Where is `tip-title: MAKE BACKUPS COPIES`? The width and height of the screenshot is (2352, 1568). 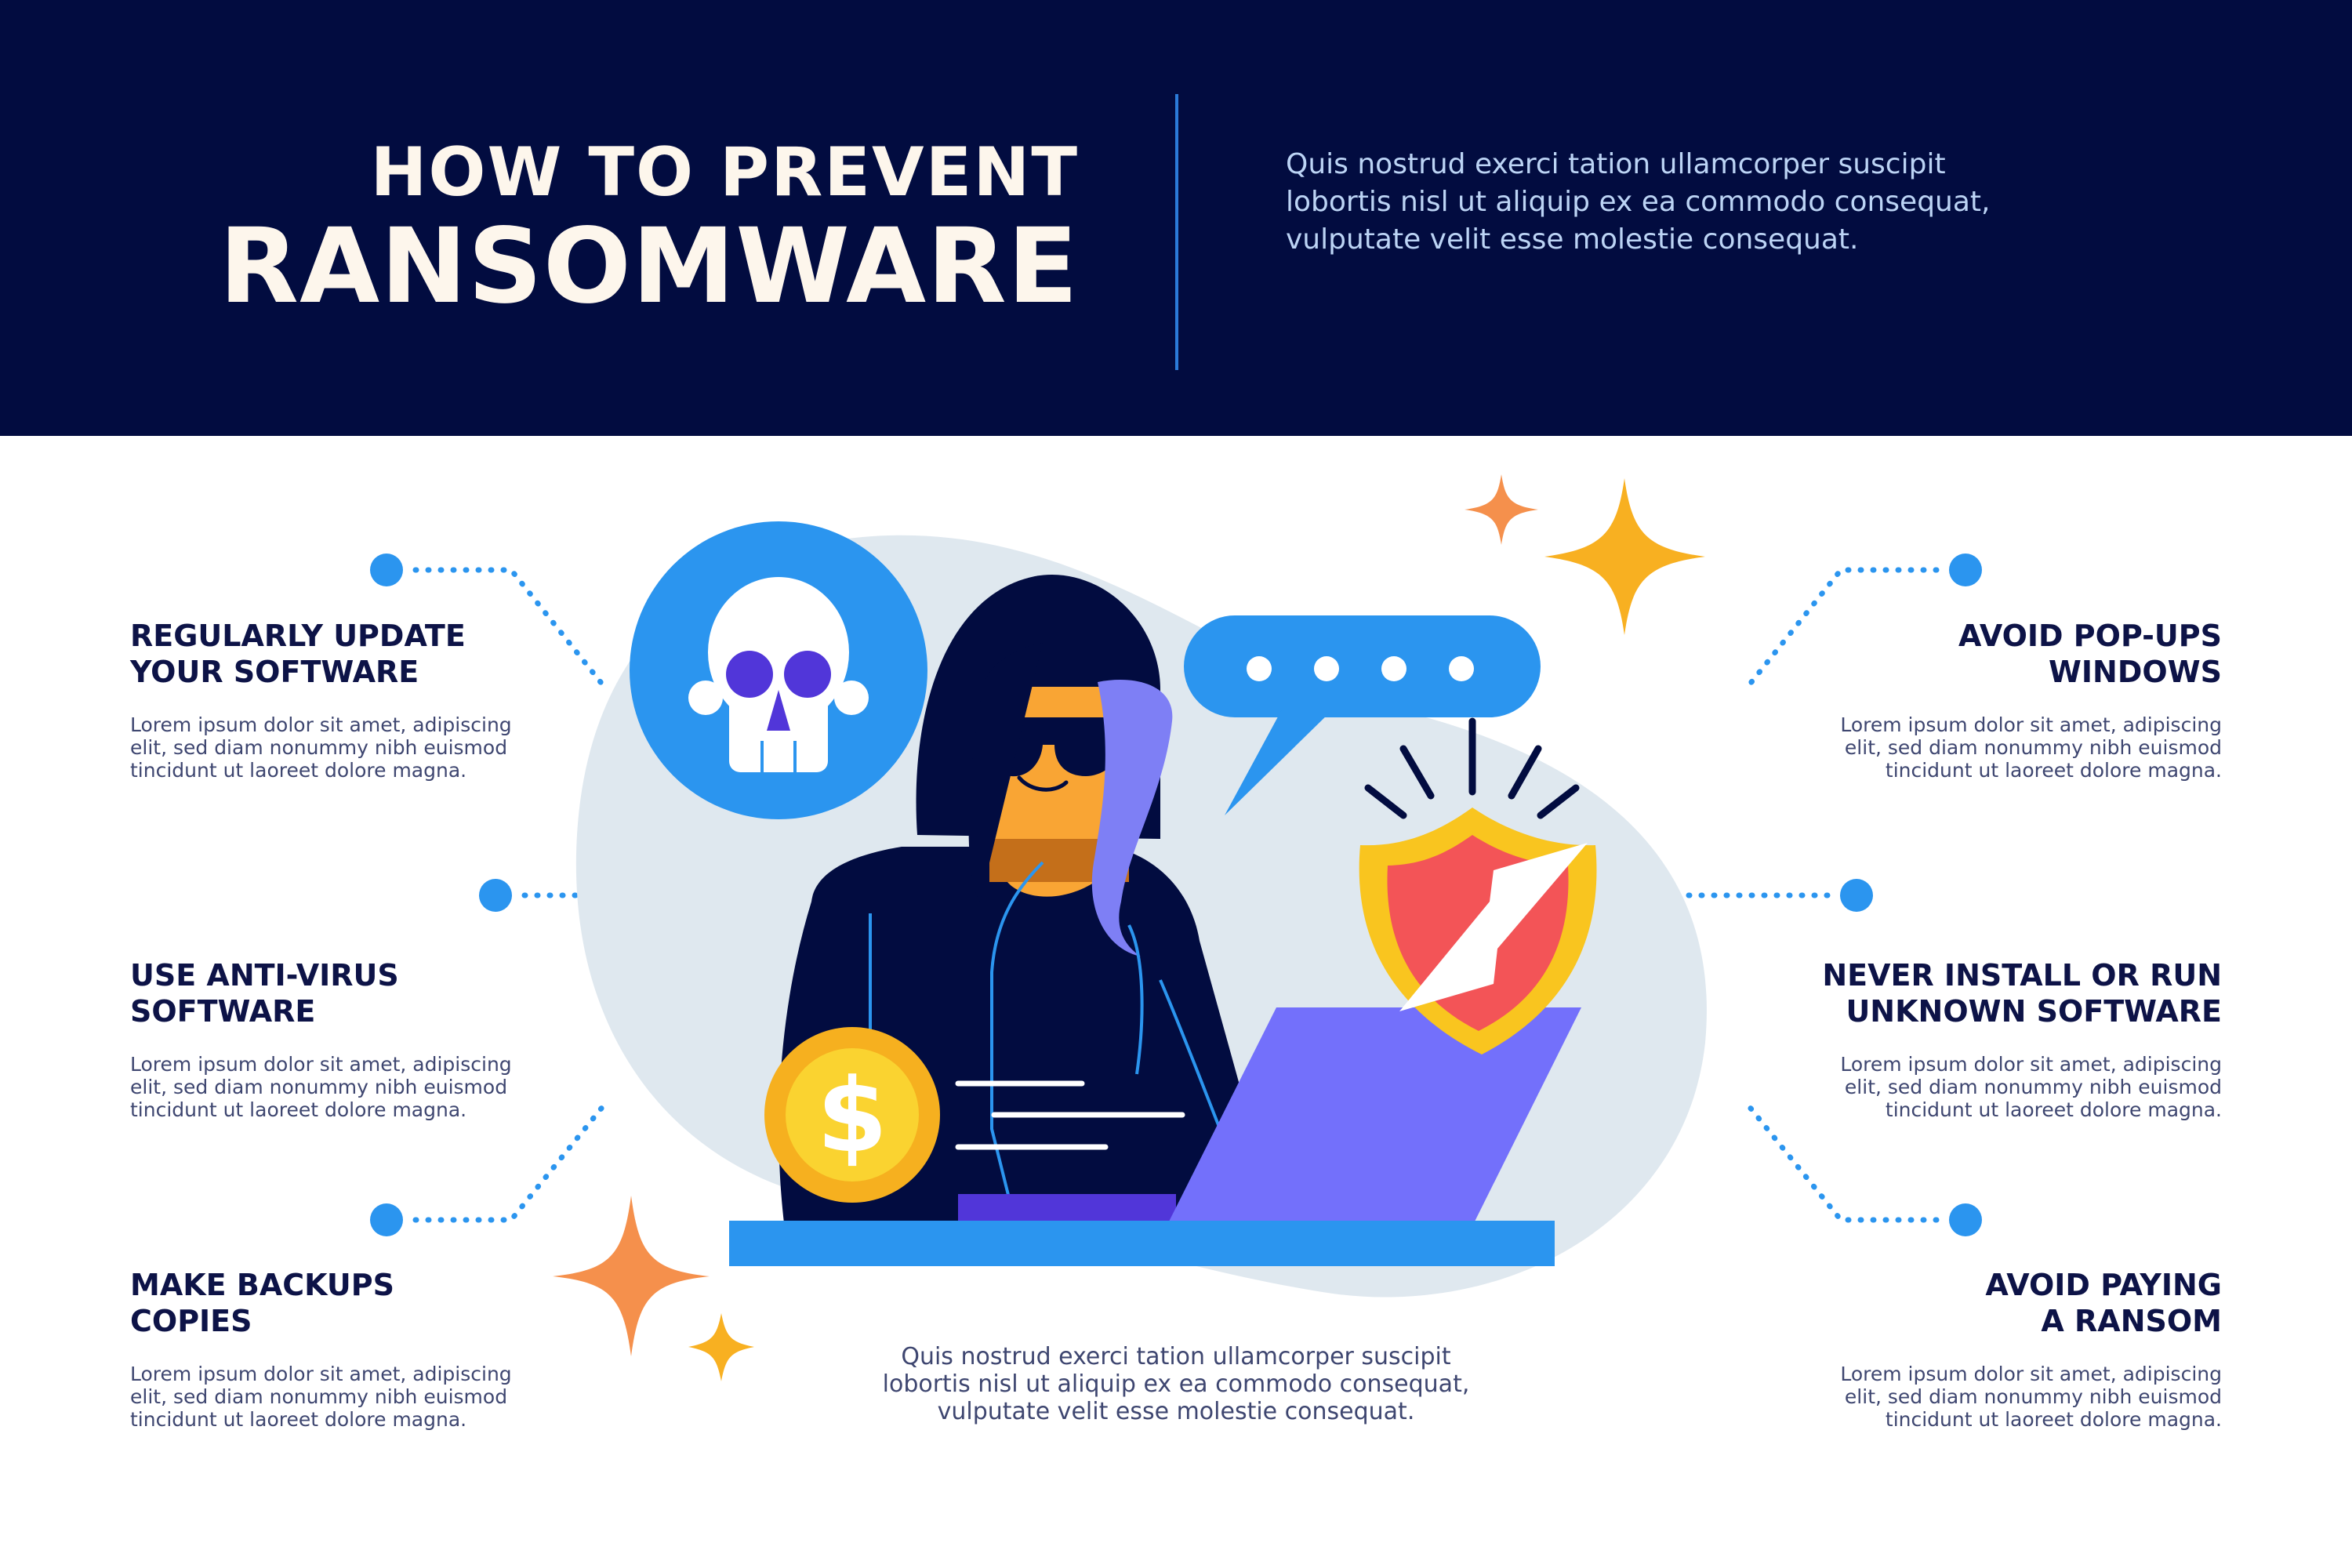
tip-title: MAKE BACKUPS COPIES is located at coordinates (262, 1303).